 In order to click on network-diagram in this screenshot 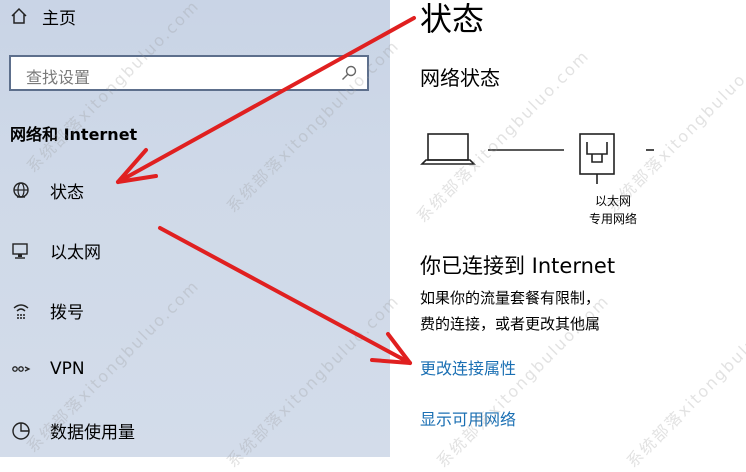, I will do `click(583, 158)`.